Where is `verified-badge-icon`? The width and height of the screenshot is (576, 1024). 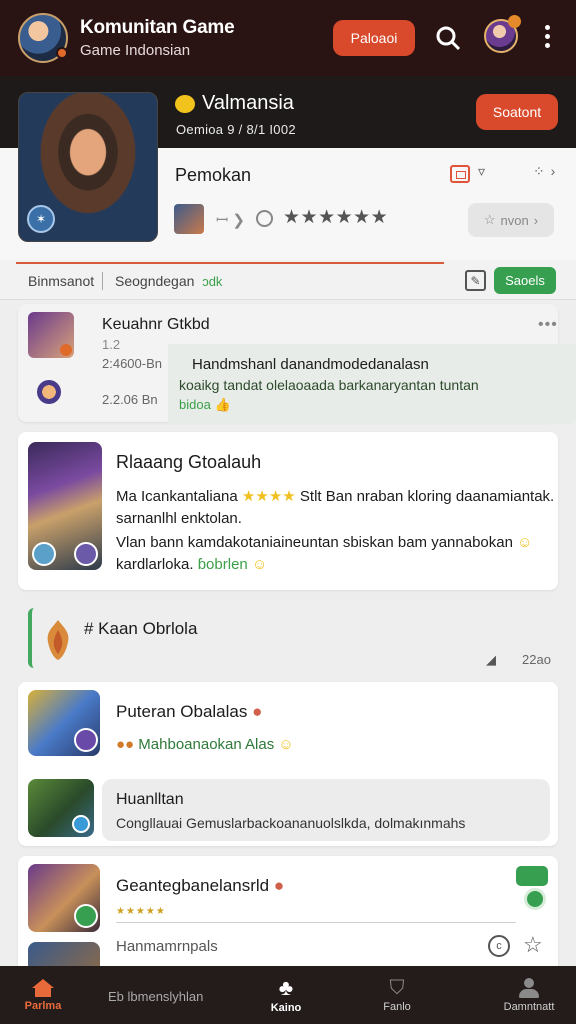 verified-badge-icon is located at coordinates (81, 824).